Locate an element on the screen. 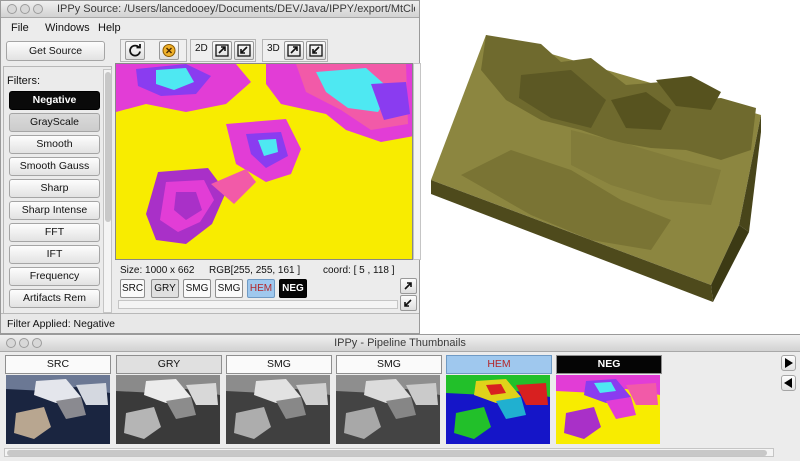 The height and width of the screenshot is (461, 800). toolbar-3d: 3D is located at coordinates (295, 50).